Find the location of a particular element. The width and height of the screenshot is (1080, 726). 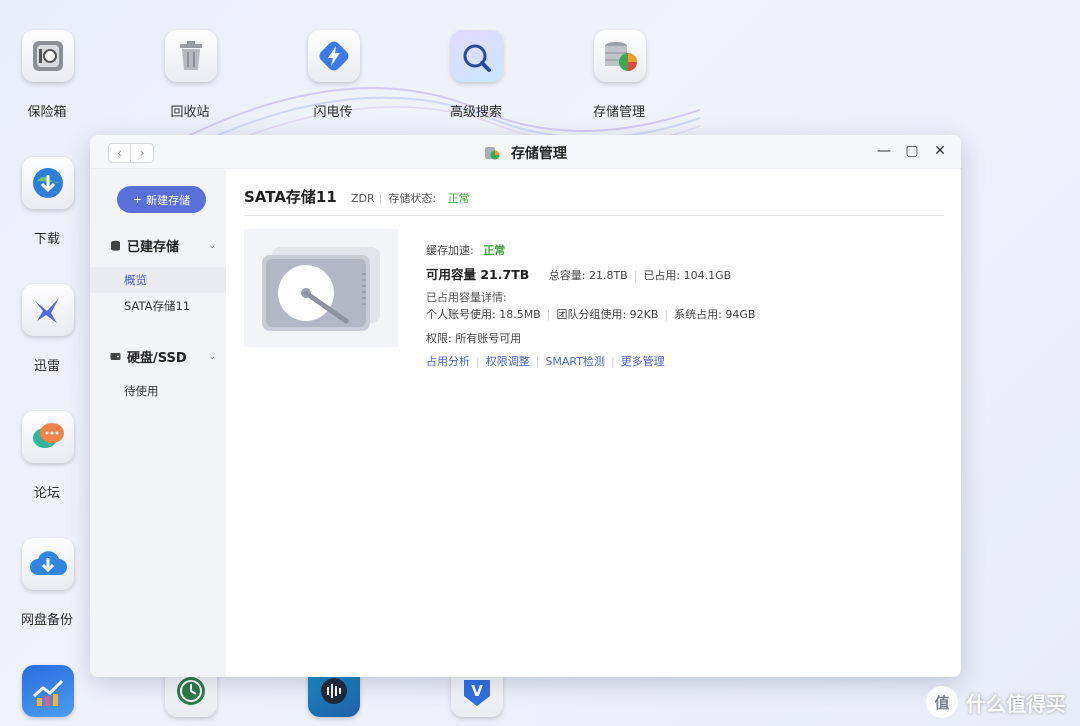

window-title: 存储管理 is located at coordinates (538, 154).